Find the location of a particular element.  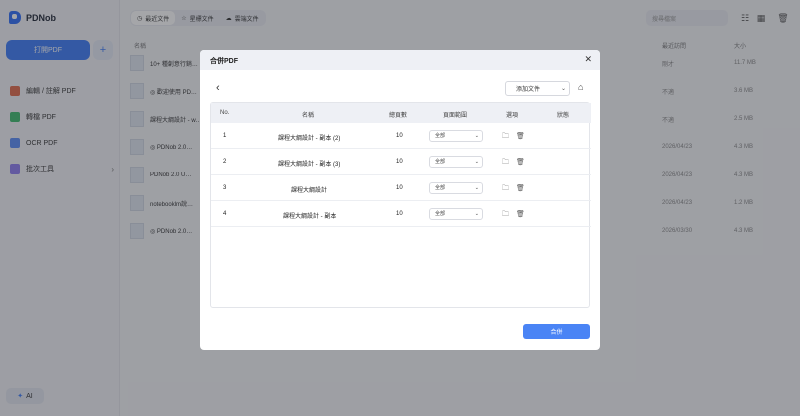

table-row: 3 課程大綱設計 10 全部 ⌄ 🗀 🗑 is located at coordinates (401, 188).